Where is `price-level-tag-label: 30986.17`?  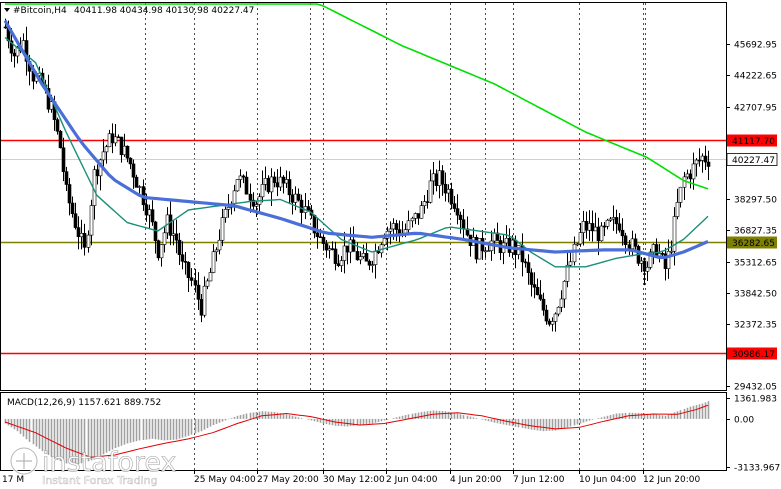 price-level-tag-label: 30986.17 is located at coordinates (753, 355).